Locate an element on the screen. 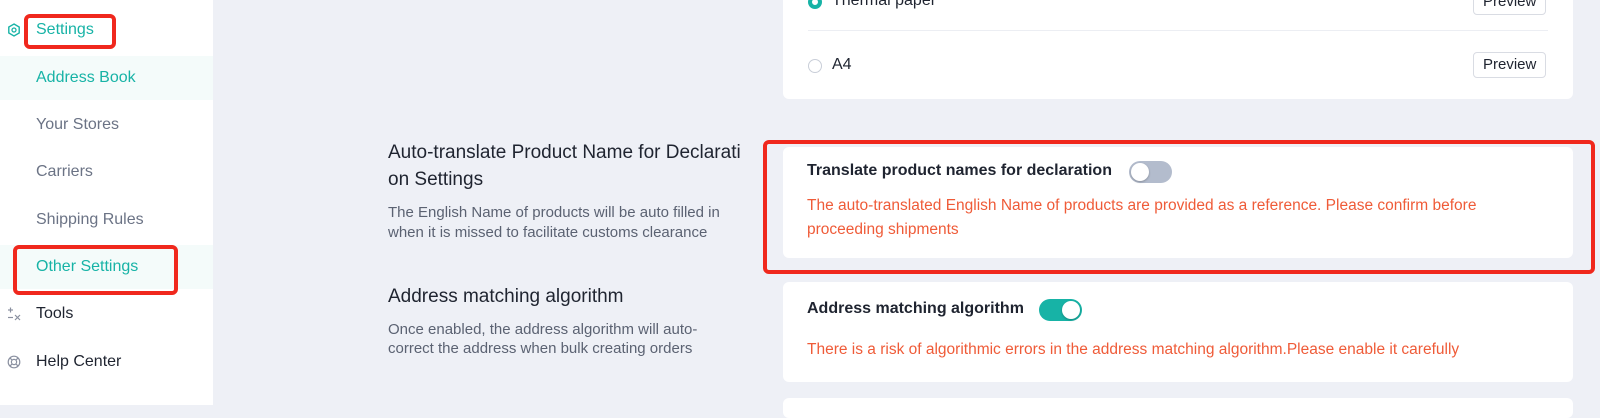  paper-size-card: Thermal paper Preview A4 Preview is located at coordinates (1178, 49).